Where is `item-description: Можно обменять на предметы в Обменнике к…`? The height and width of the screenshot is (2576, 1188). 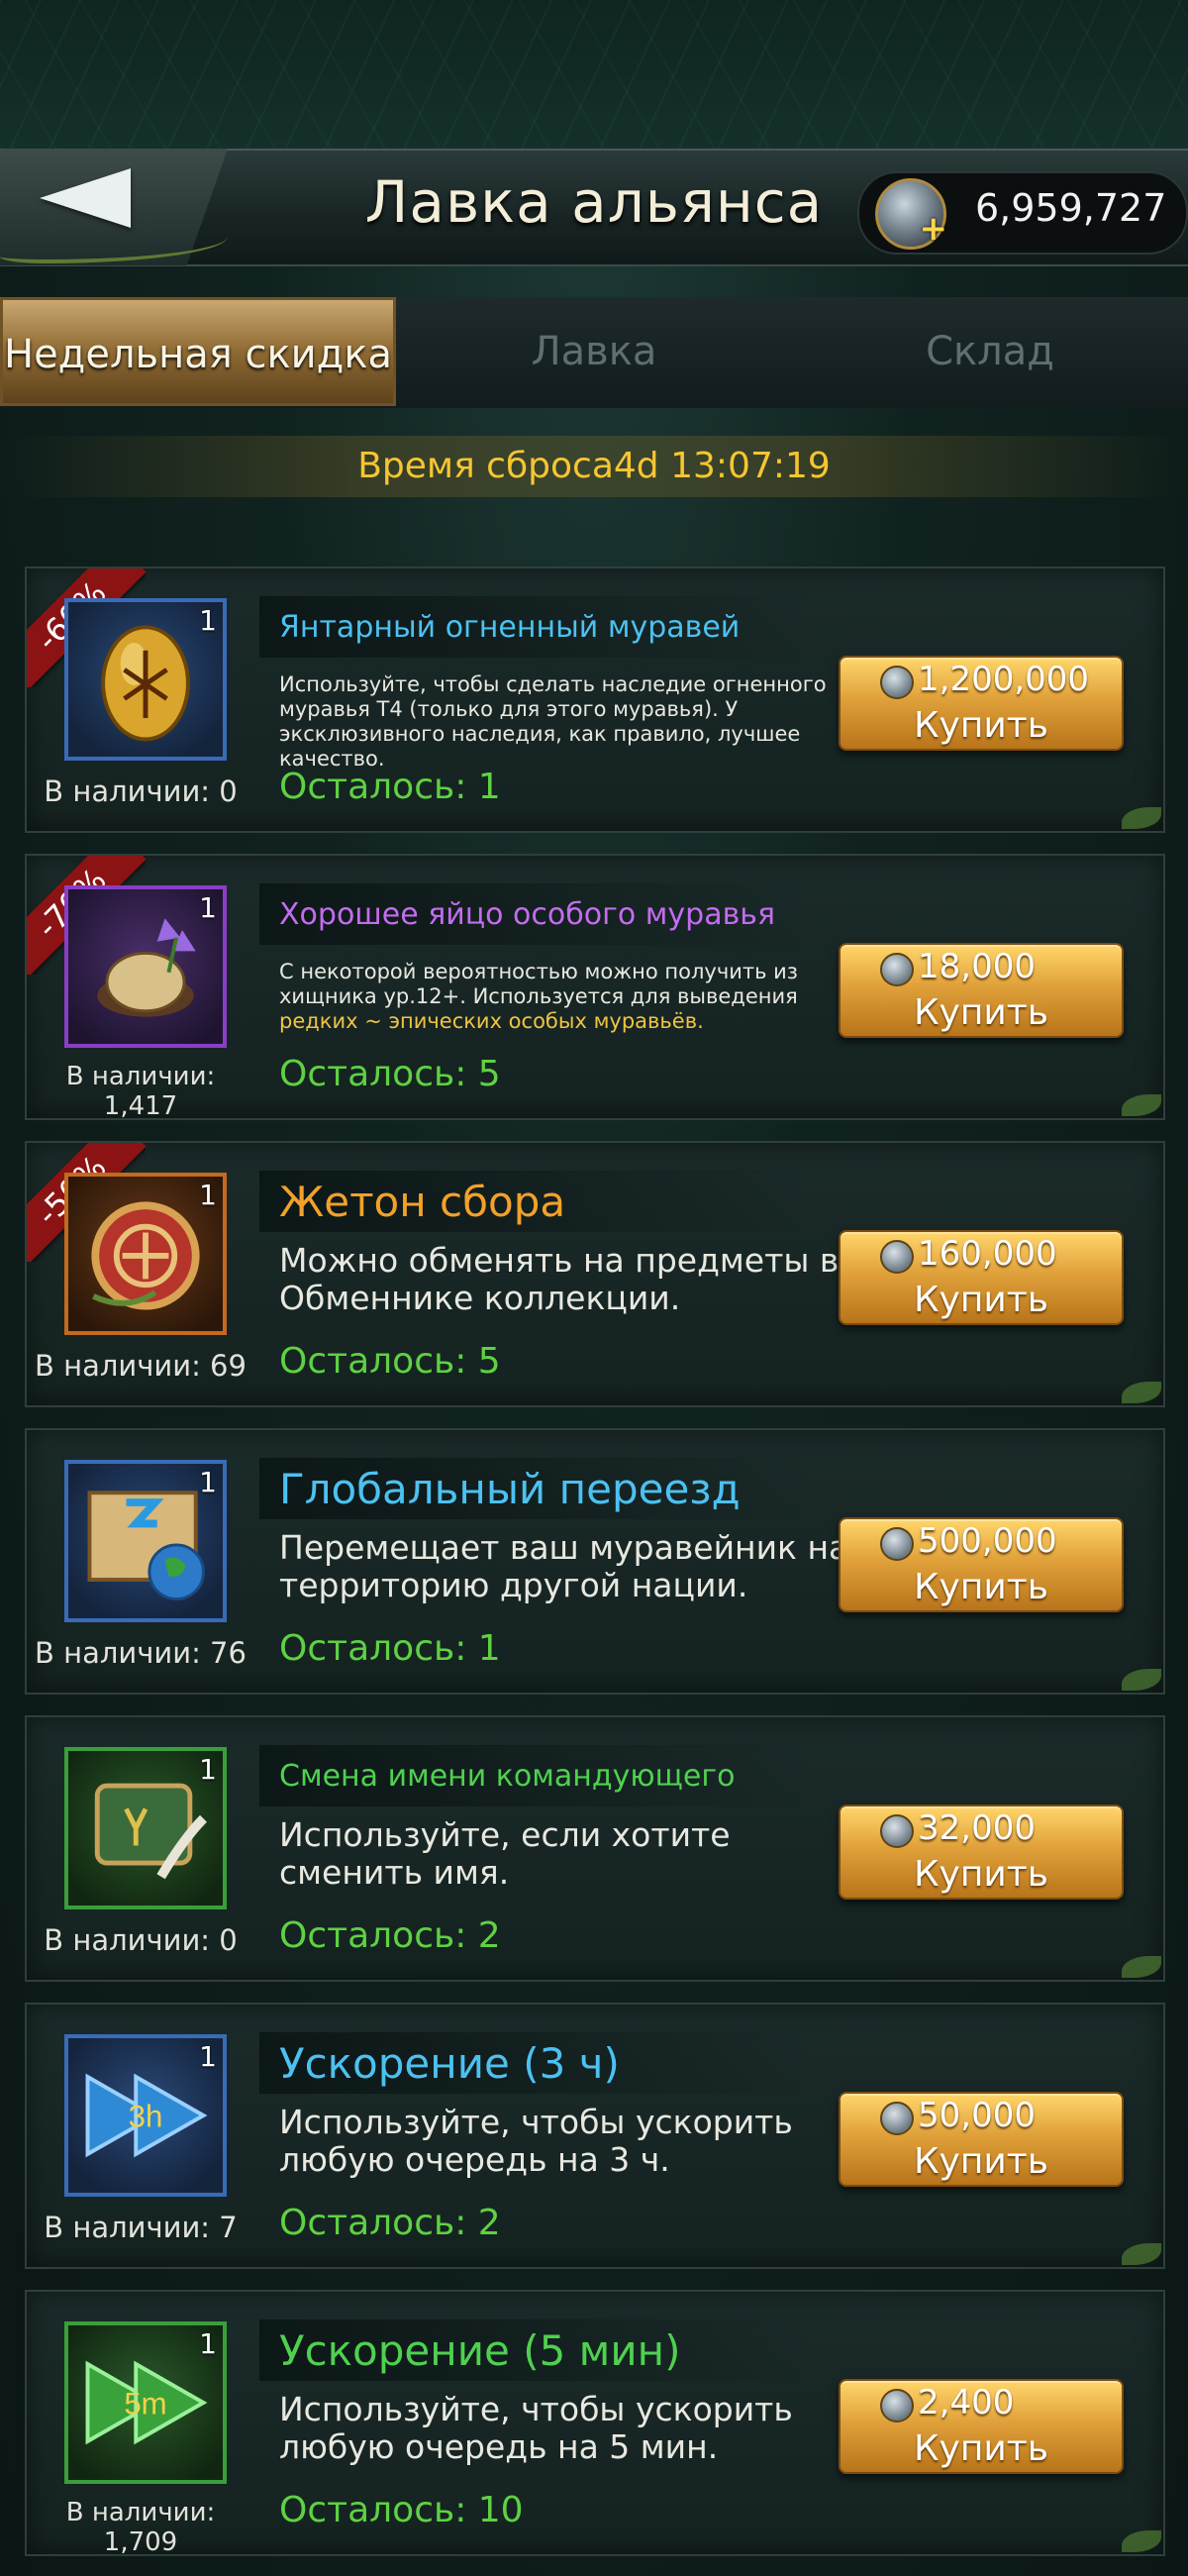
item-description: Можно обменять на предметы в Обменнике к… is located at coordinates (560, 1279).